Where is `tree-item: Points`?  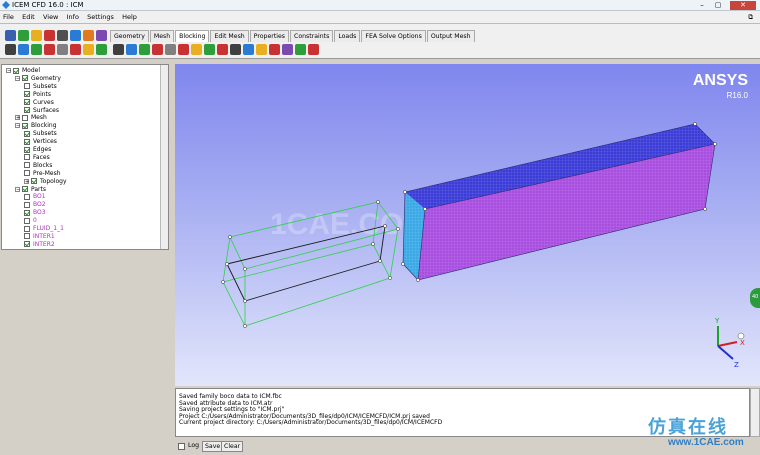
tree-item: Points is located at coordinates (37, 95).